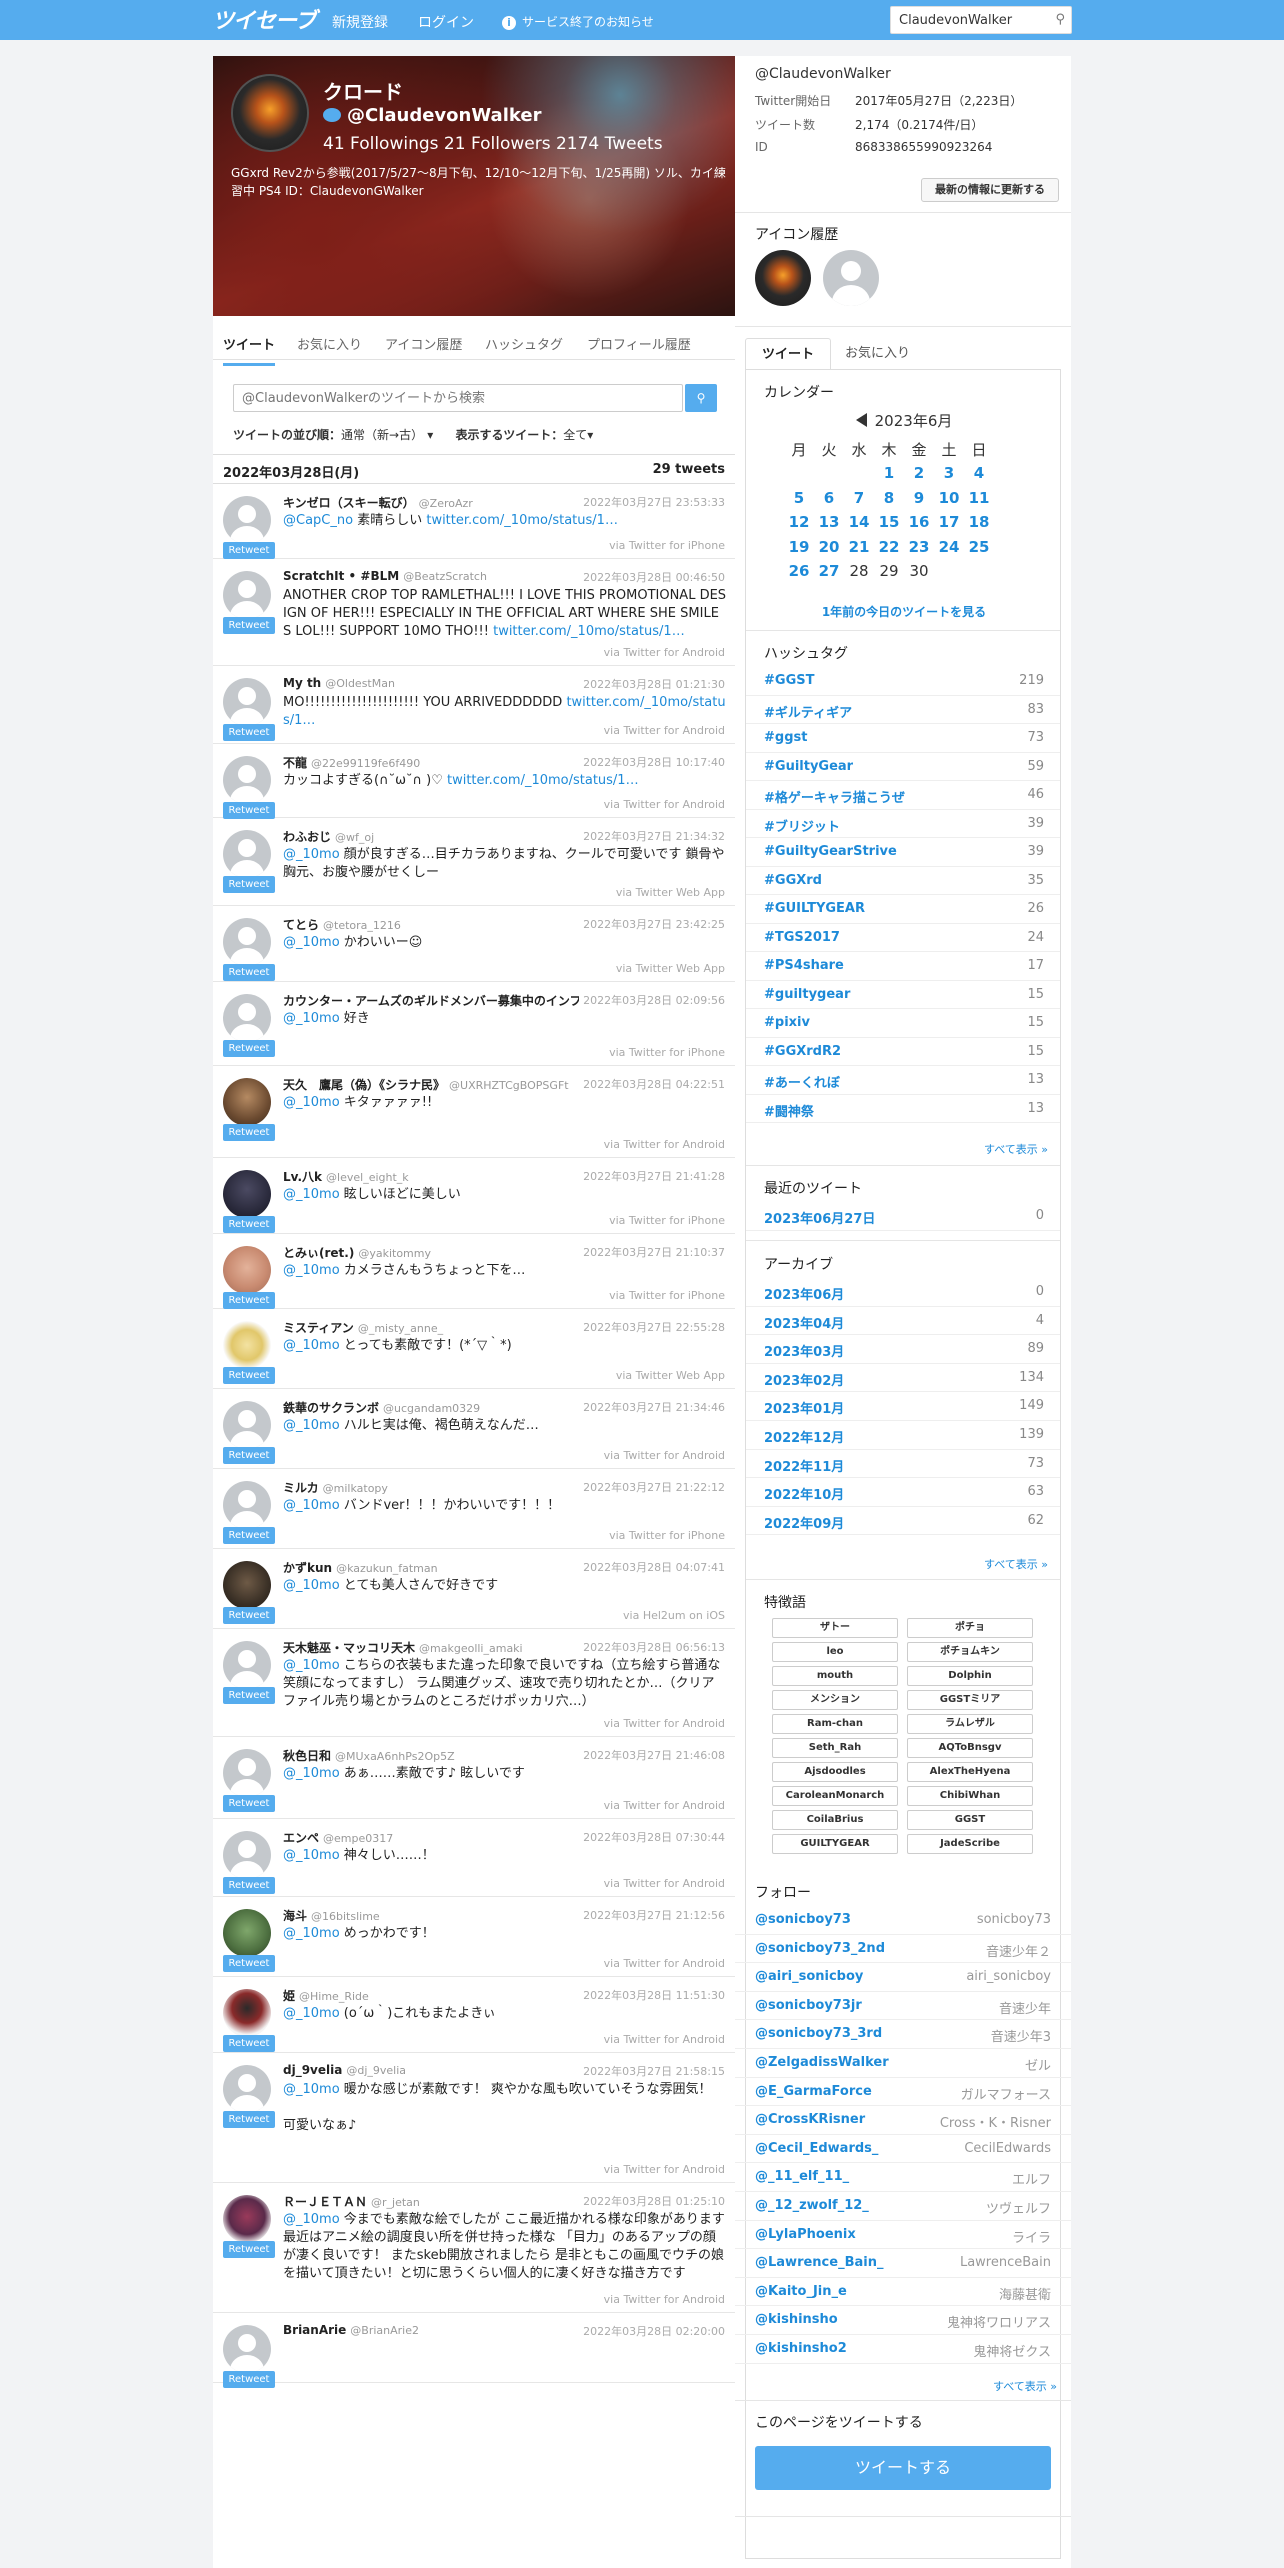 The image size is (1284, 2568). I want to click on update-info-button: 最新の情報に更新する, so click(990, 190).